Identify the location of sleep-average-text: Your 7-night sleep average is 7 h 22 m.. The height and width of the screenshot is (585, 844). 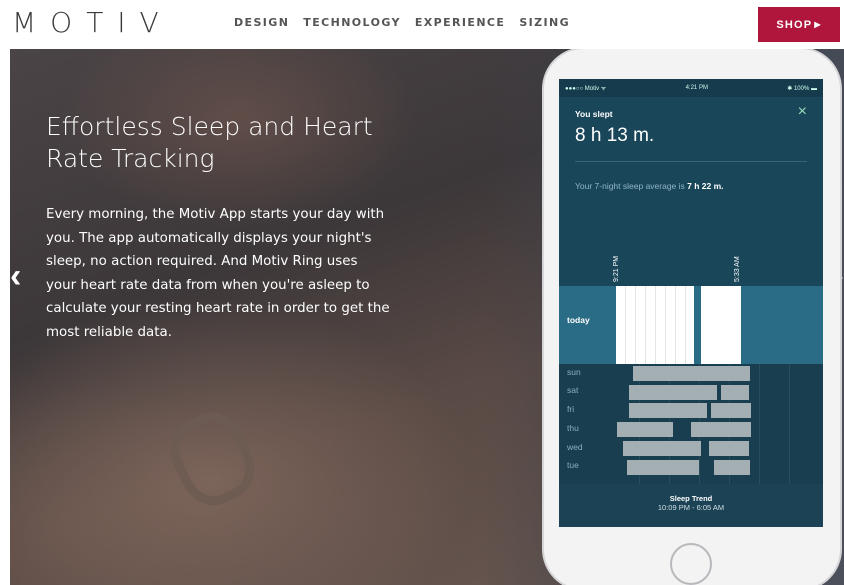
(649, 186).